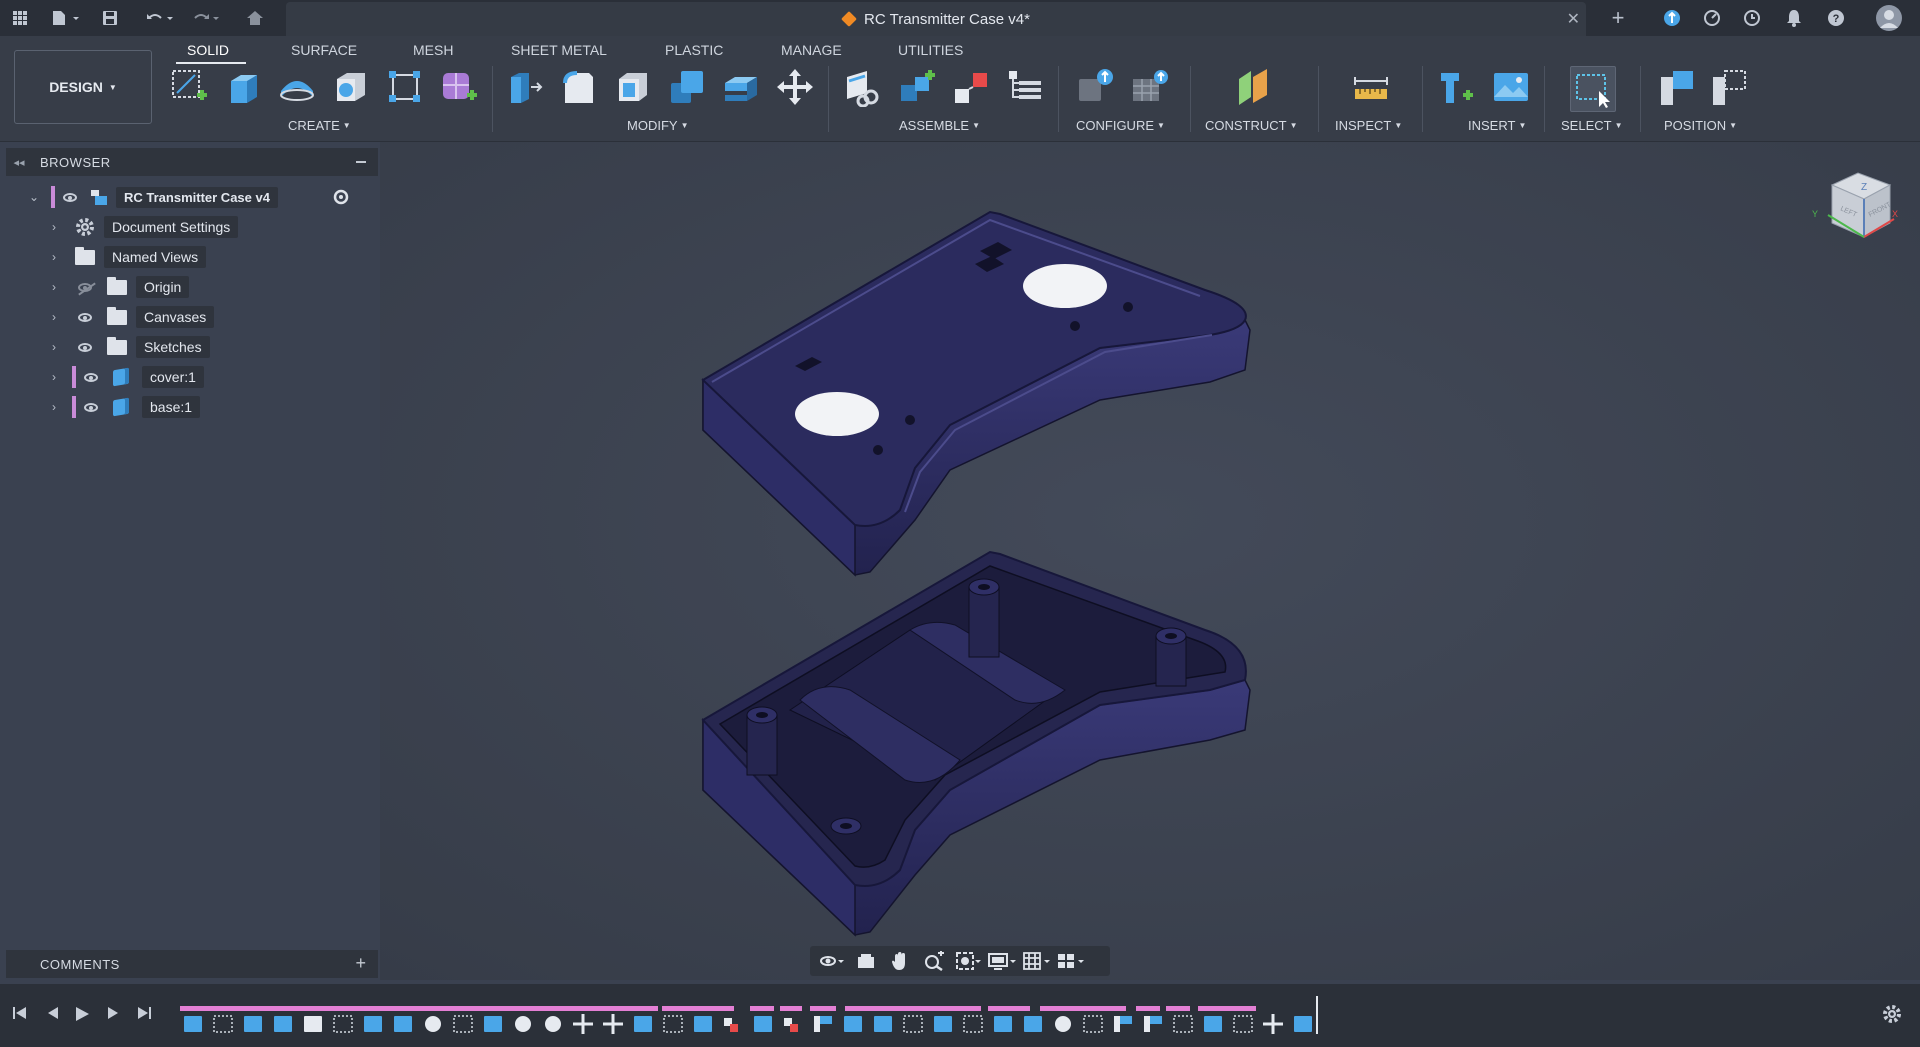 Image resolution: width=1920 pixels, height=1047 pixels. What do you see at coordinates (694, 50) in the screenshot?
I see `tab-plastic: PLASTIC` at bounding box center [694, 50].